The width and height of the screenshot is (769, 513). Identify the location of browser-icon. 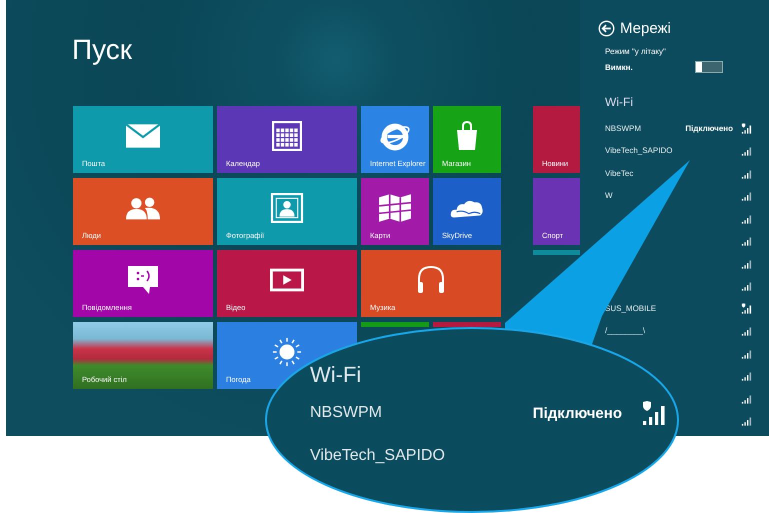
(395, 135).